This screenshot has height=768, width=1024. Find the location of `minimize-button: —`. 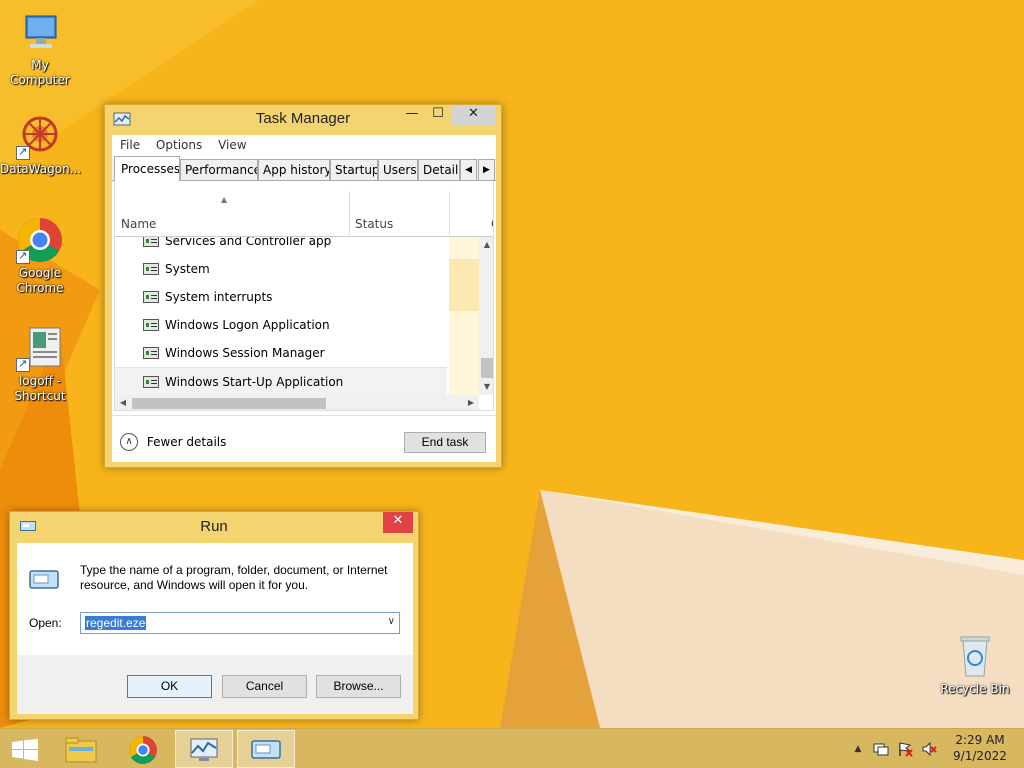

minimize-button: — is located at coordinates (412, 115).